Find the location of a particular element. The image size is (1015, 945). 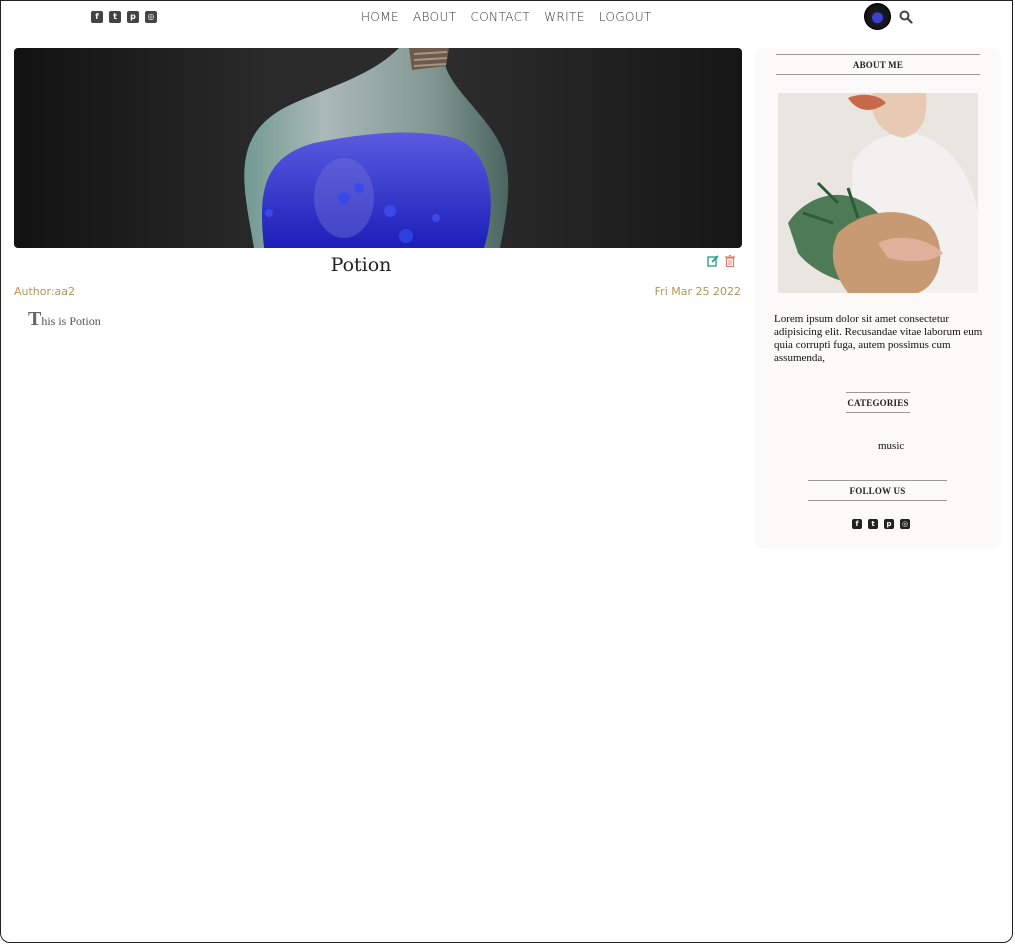

post-title: Potion is located at coordinates (361, 265).